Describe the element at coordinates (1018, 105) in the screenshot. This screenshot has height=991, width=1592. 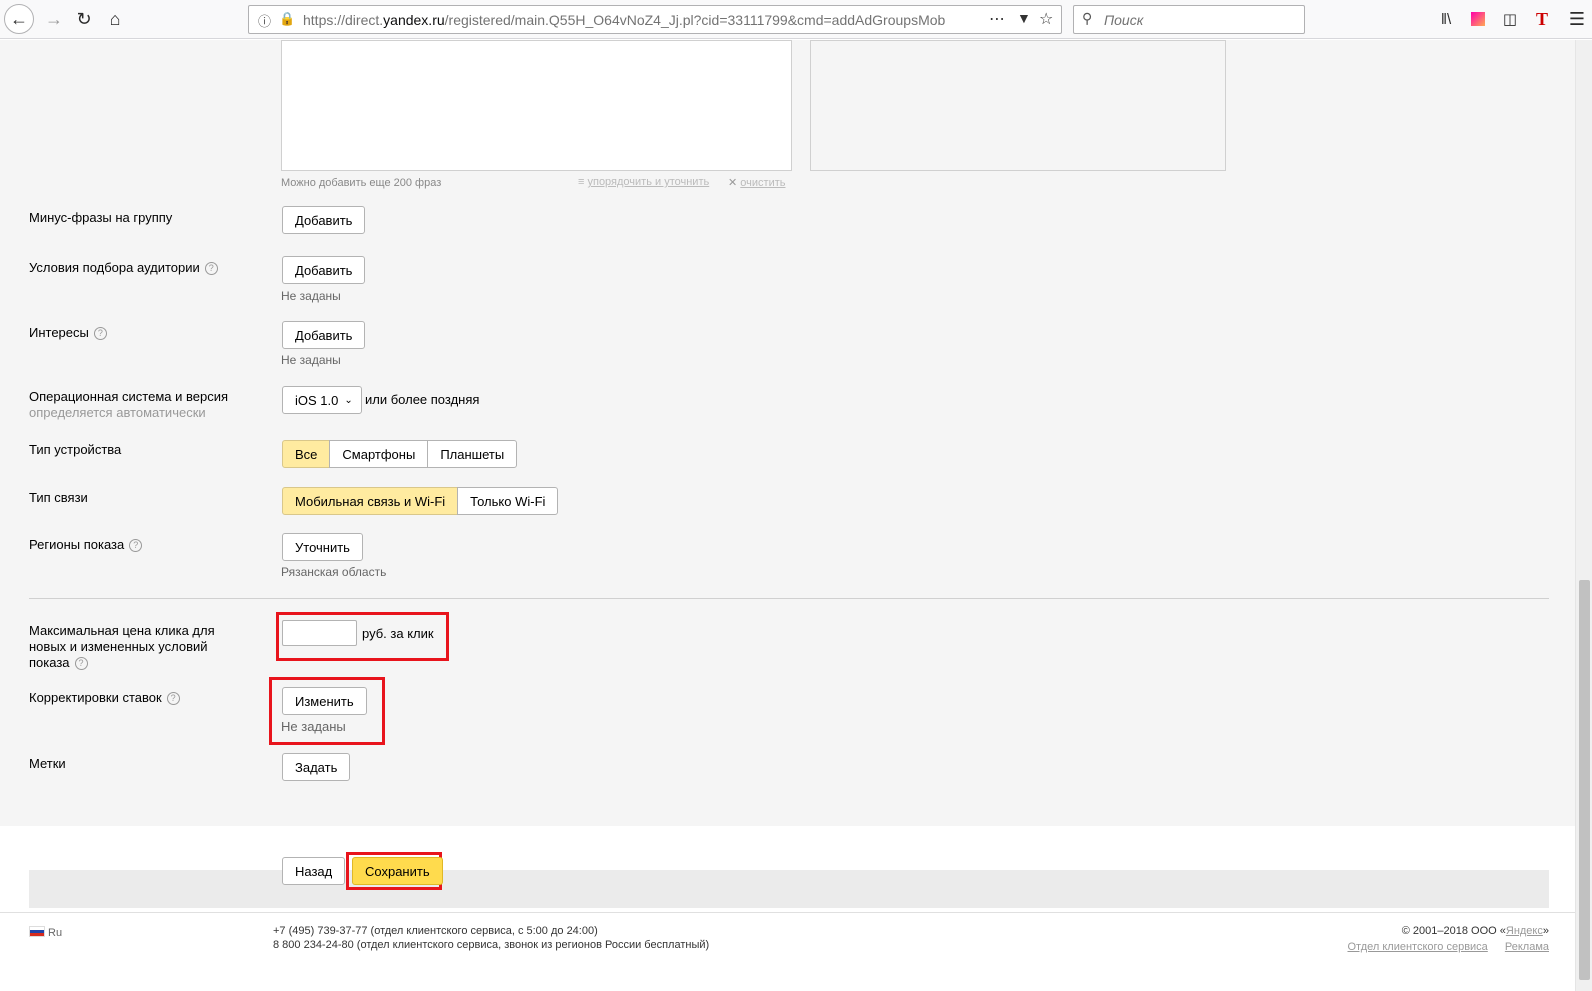
I see `phrases-preview-area` at that location.